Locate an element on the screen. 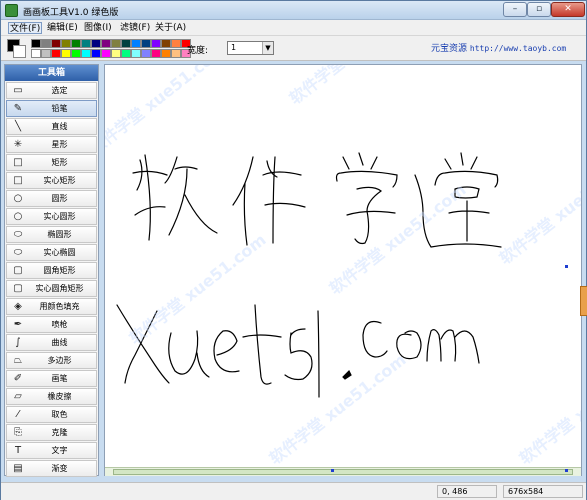 The height and width of the screenshot is (500, 587). tool-button: ⬭ 实心椭圆 is located at coordinates (51, 252).